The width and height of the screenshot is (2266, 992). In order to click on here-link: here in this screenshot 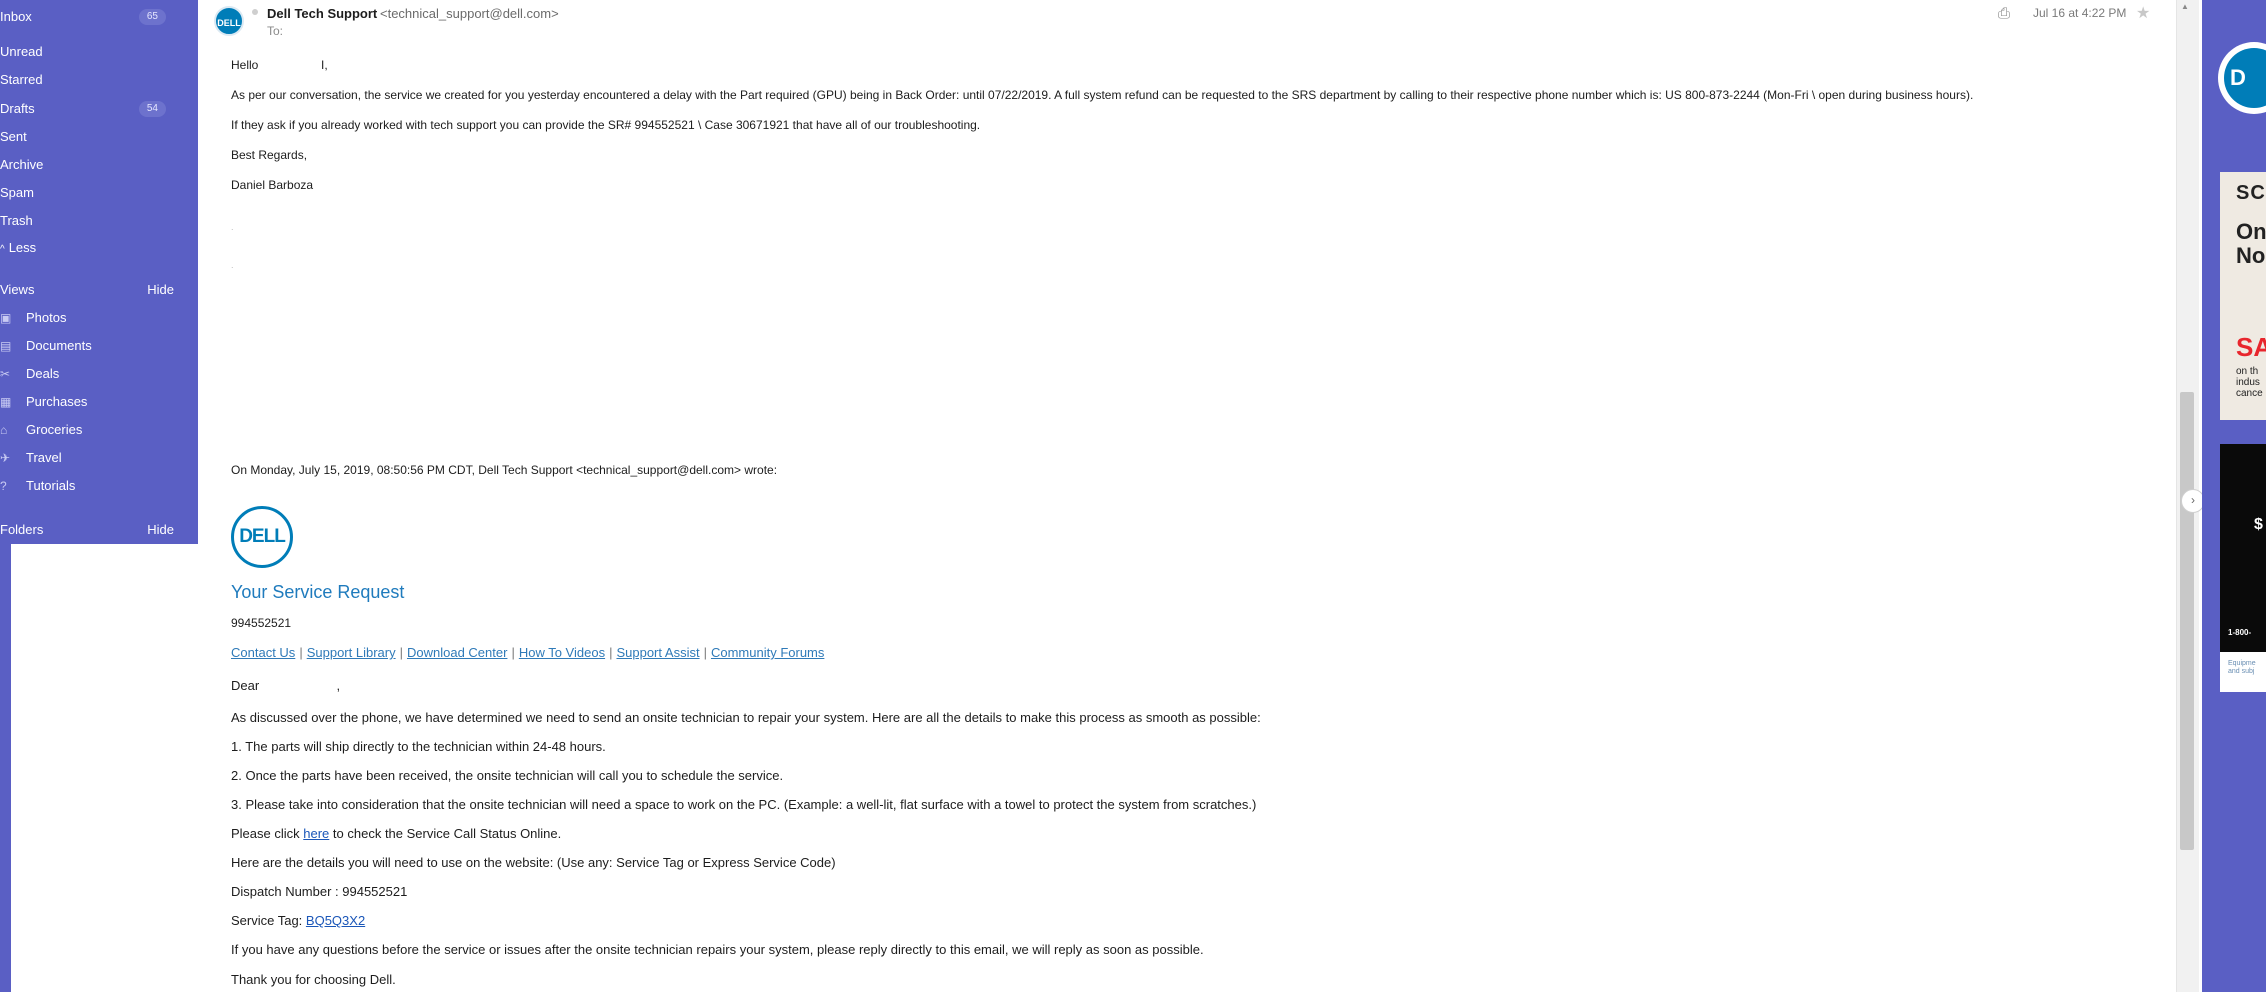, I will do `click(316, 833)`.